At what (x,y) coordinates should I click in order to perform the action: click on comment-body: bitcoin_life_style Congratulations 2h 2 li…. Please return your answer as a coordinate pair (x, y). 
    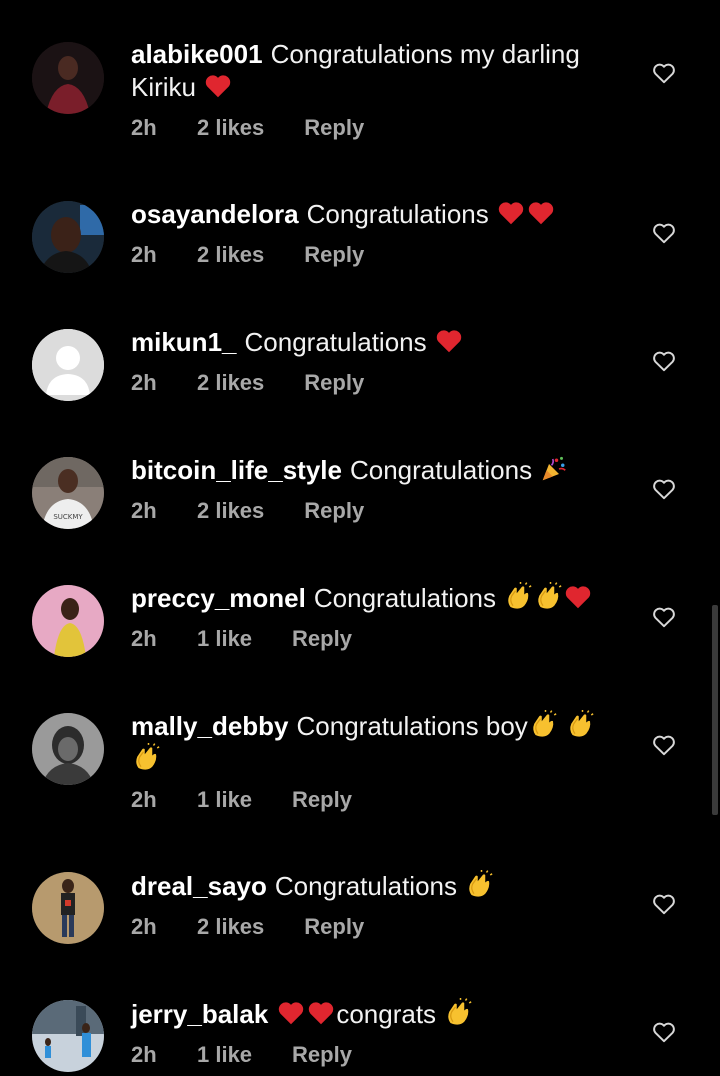
    Looking at the image, I should click on (381, 489).